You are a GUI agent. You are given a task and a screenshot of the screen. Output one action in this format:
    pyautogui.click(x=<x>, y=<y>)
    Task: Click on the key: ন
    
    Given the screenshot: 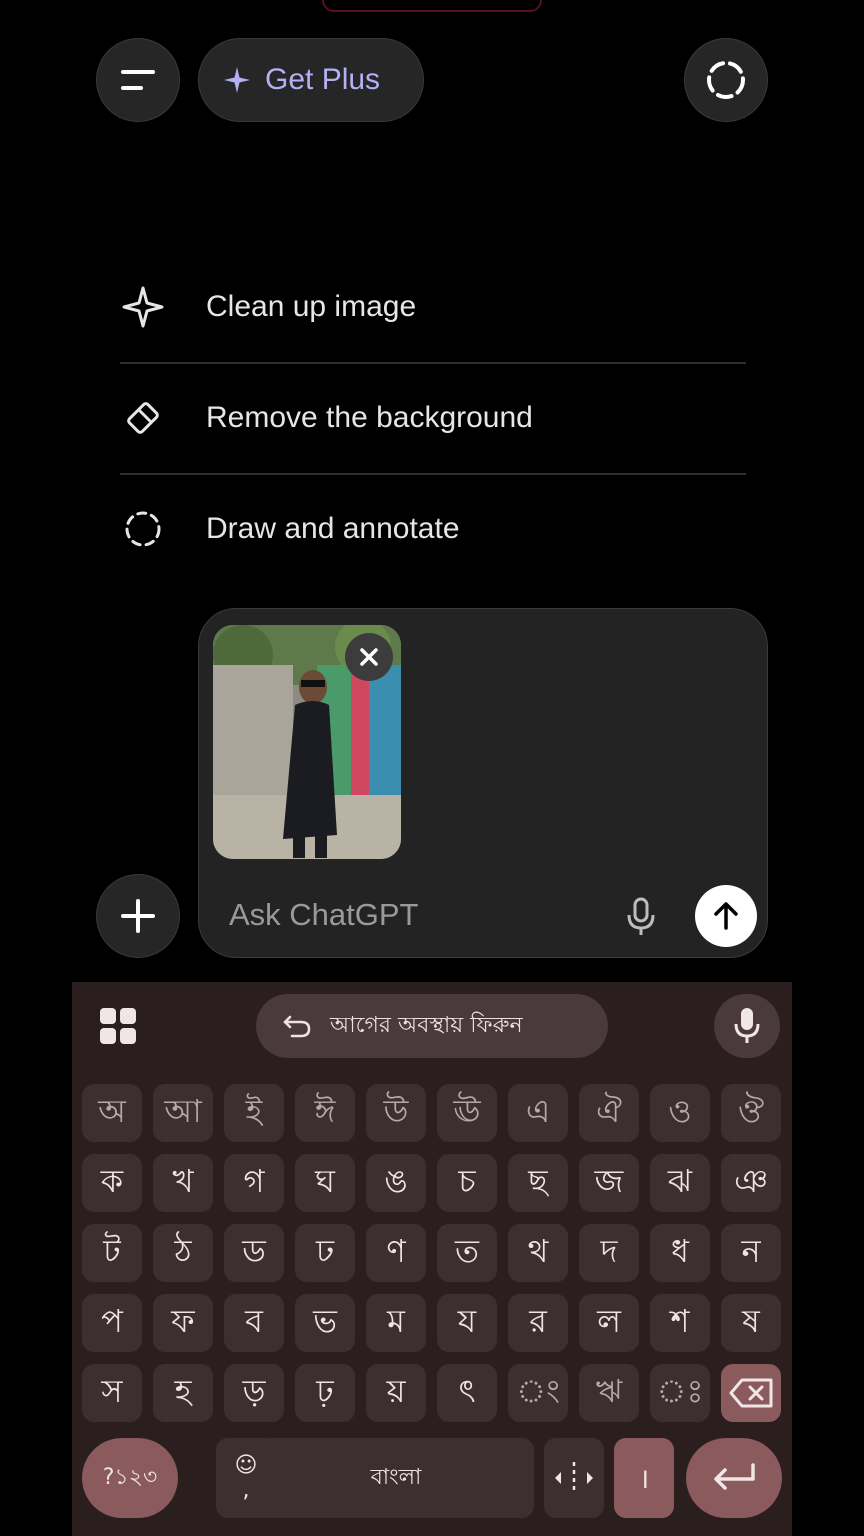 What is the action you would take?
    pyautogui.click(x=751, y=1253)
    